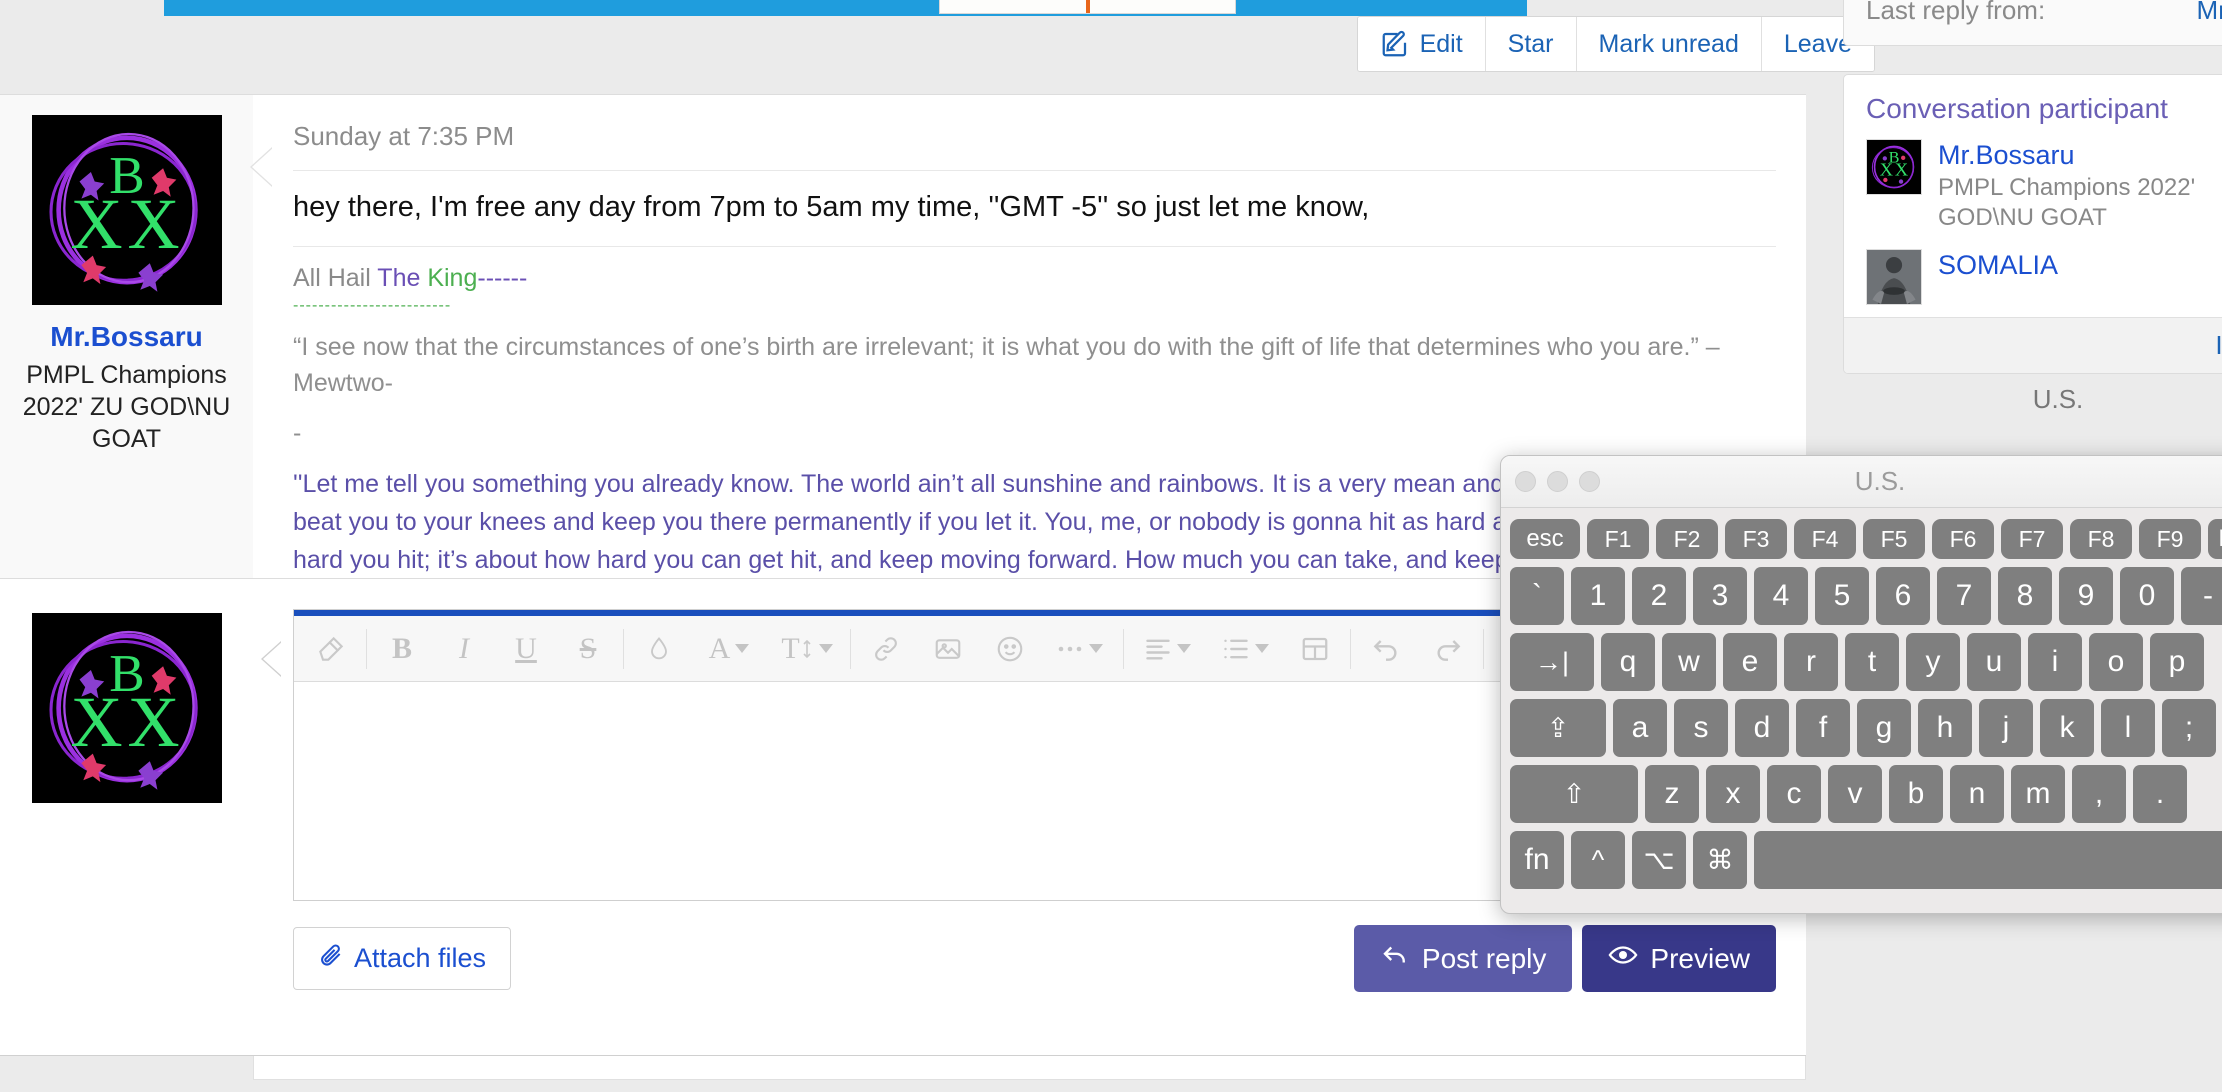  I want to click on align-icon, so click(1167, 649).